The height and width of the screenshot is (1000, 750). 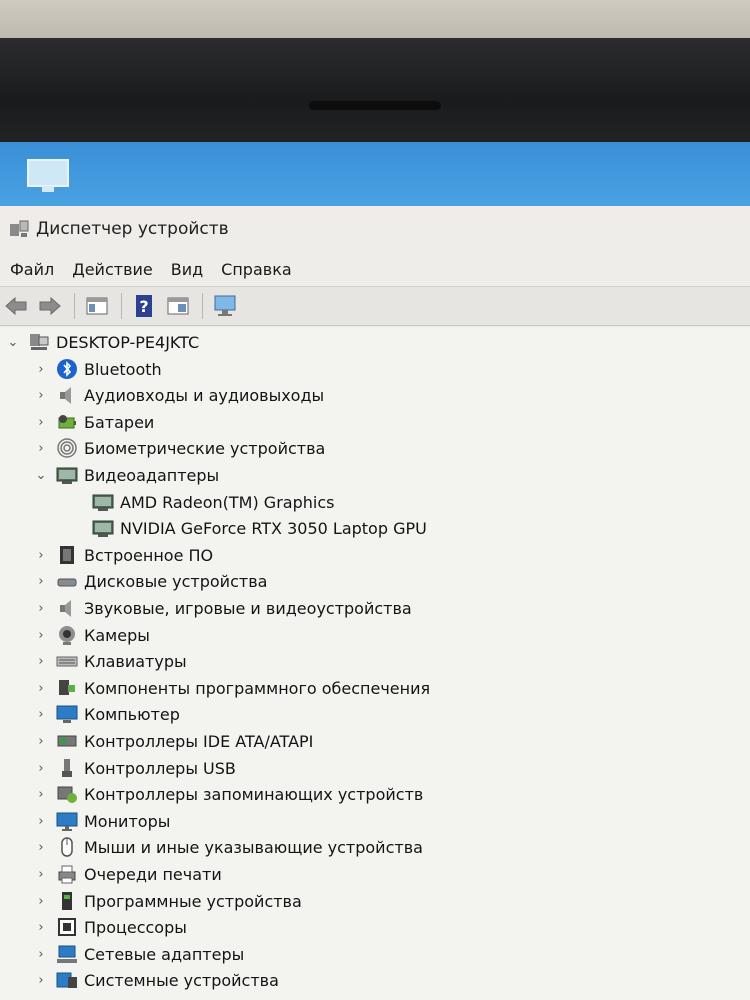 What do you see at coordinates (149, 555) in the screenshot?
I see `tree-item-label: Встроенное ПО` at bounding box center [149, 555].